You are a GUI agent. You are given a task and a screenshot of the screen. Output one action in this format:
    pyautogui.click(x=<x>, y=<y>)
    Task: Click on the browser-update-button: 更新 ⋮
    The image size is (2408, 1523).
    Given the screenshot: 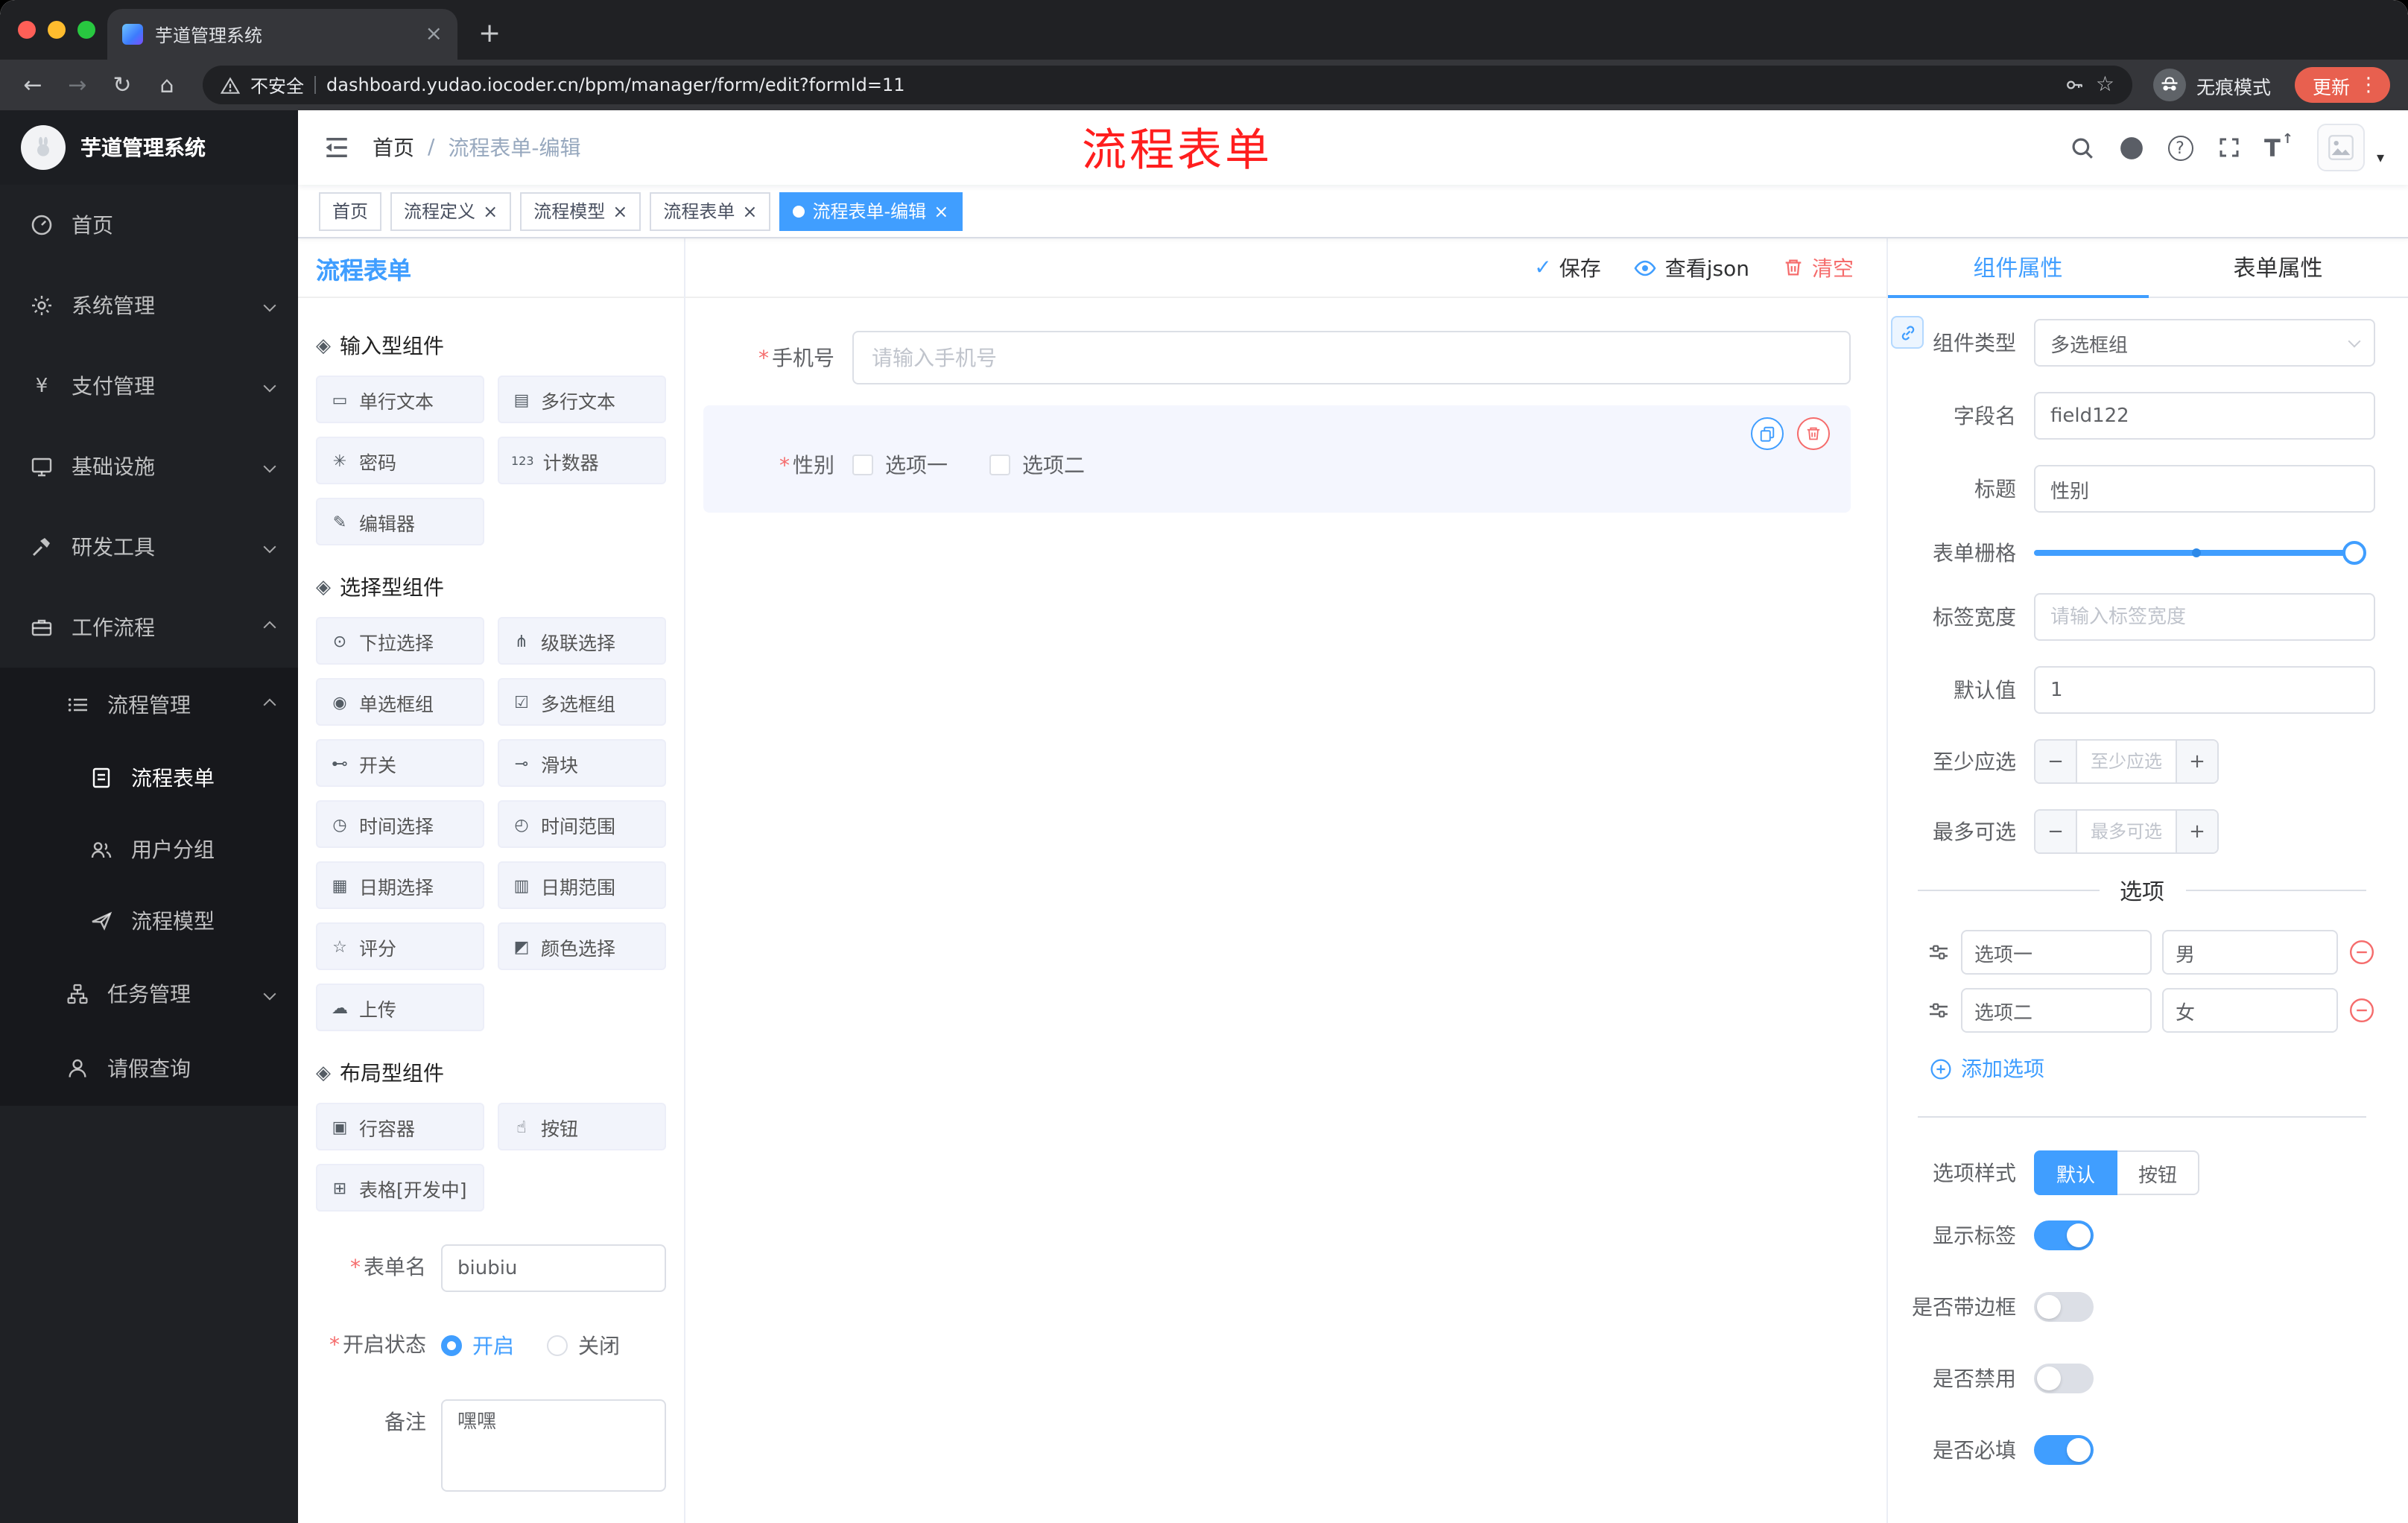 What is the action you would take?
    pyautogui.click(x=2342, y=85)
    